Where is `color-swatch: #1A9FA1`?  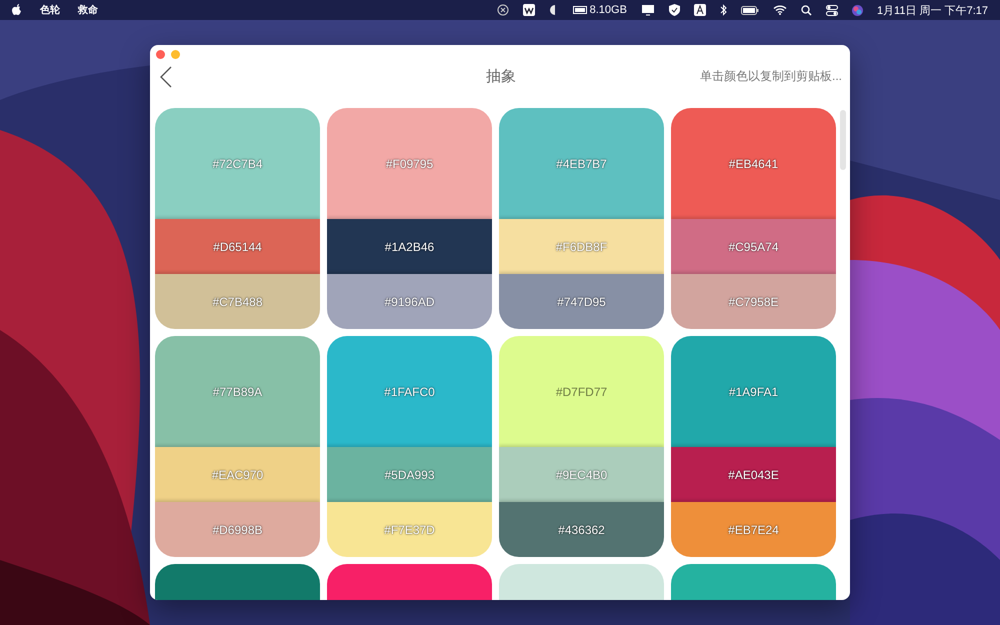 color-swatch: #1A9FA1 is located at coordinates (753, 391).